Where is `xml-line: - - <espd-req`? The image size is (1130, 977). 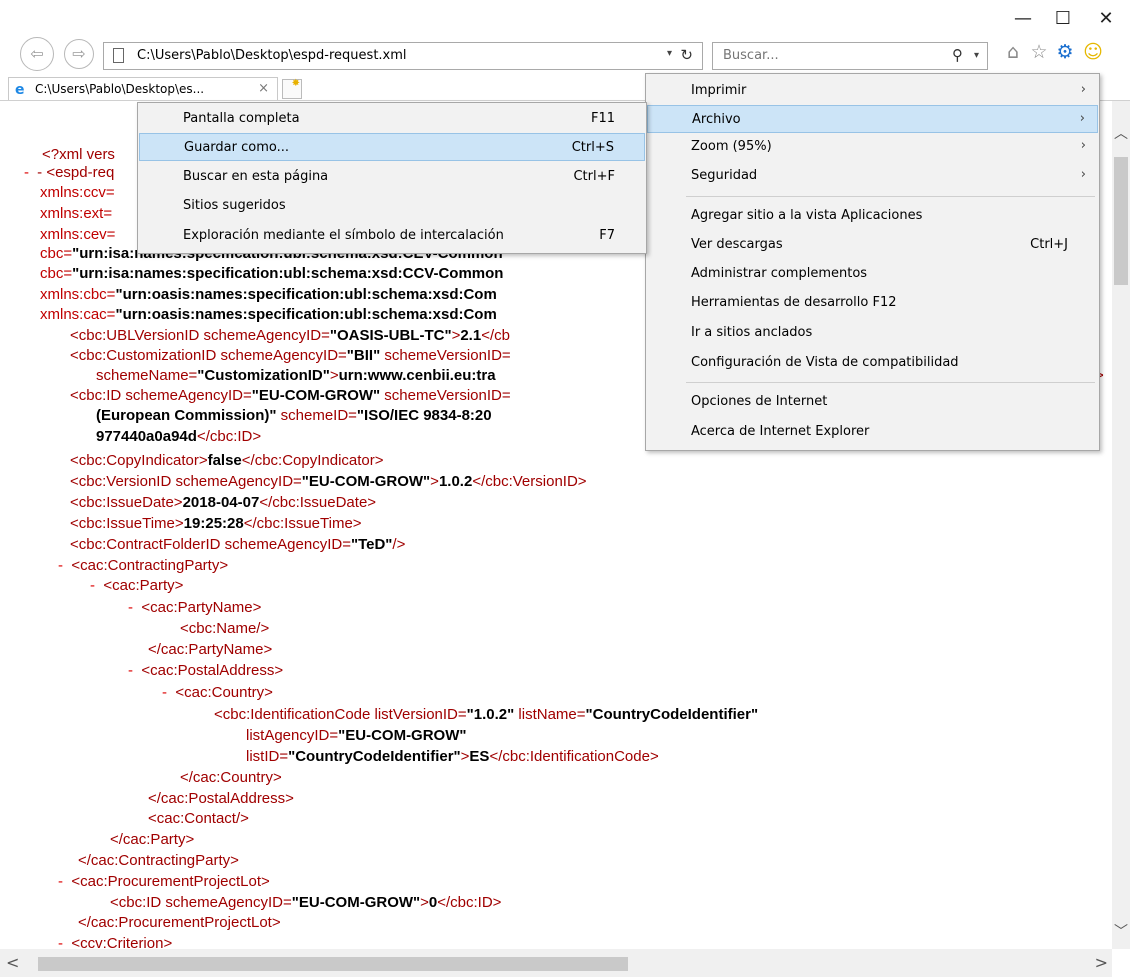 xml-line: - - <espd-req is located at coordinates (69, 172).